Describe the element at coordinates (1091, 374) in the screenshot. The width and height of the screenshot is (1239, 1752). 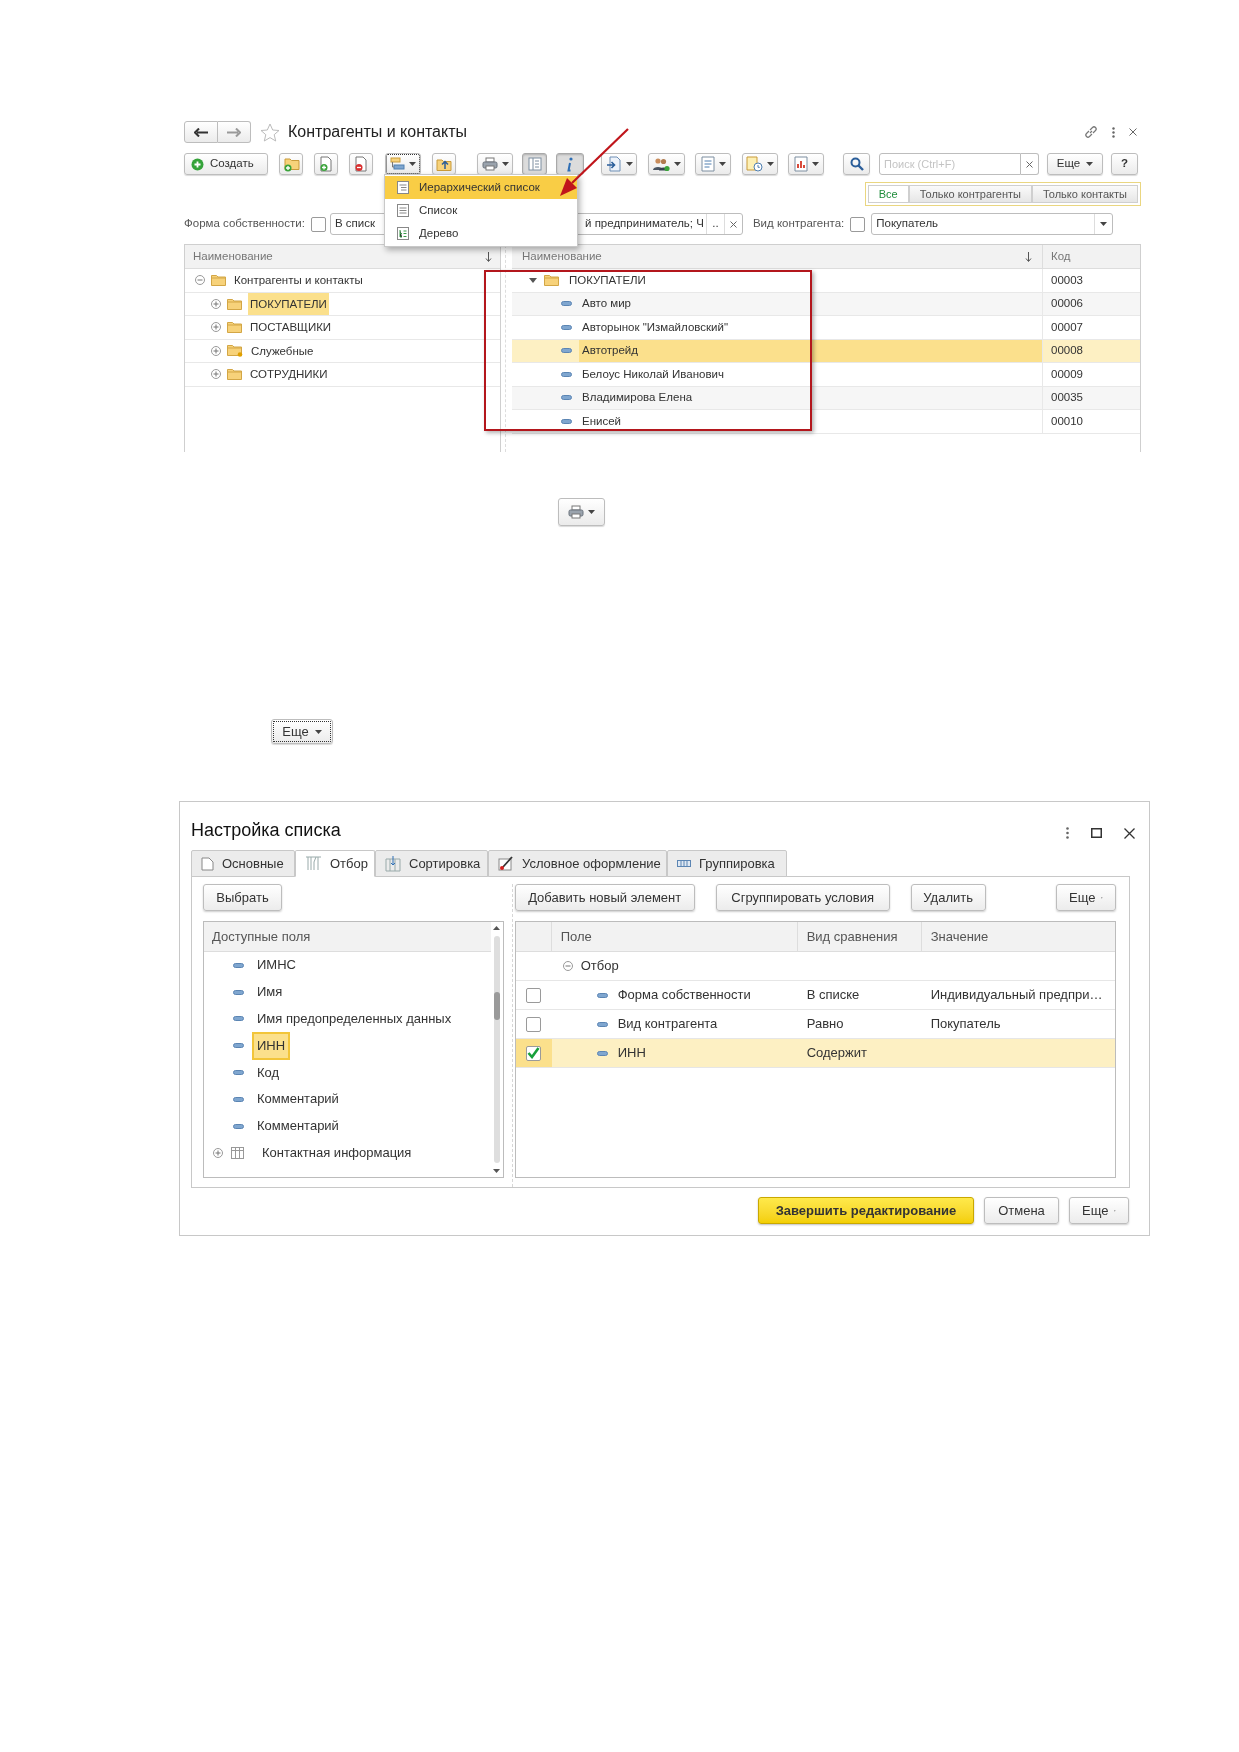
I see `table-cell: 00009` at that location.